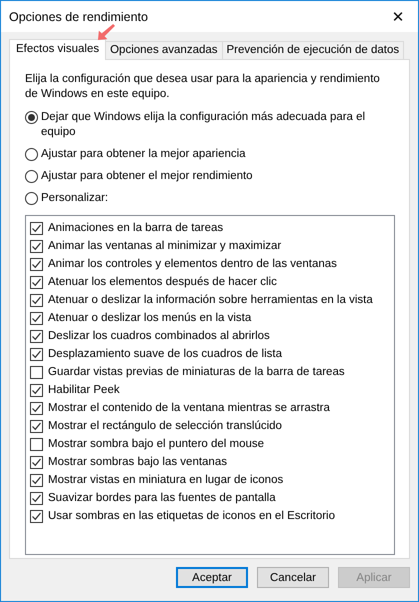 Image resolution: width=419 pixels, height=602 pixels. Describe the element at coordinates (78, 17) in the screenshot. I see `window-title: Opciones de rendimiento` at that location.